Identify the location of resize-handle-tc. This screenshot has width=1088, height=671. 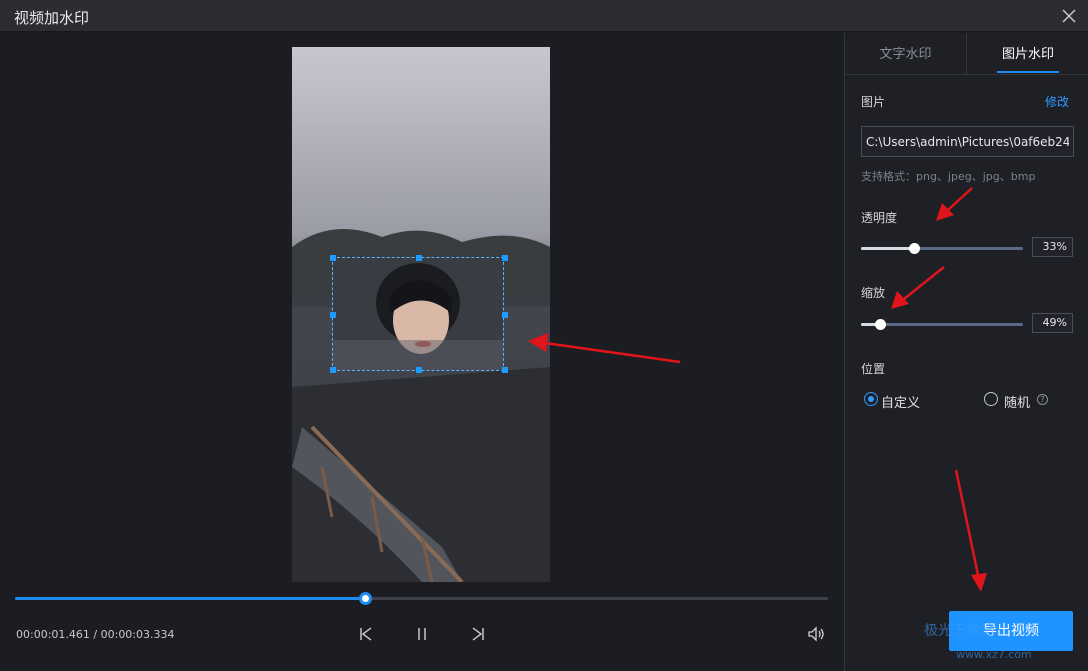
(419, 258).